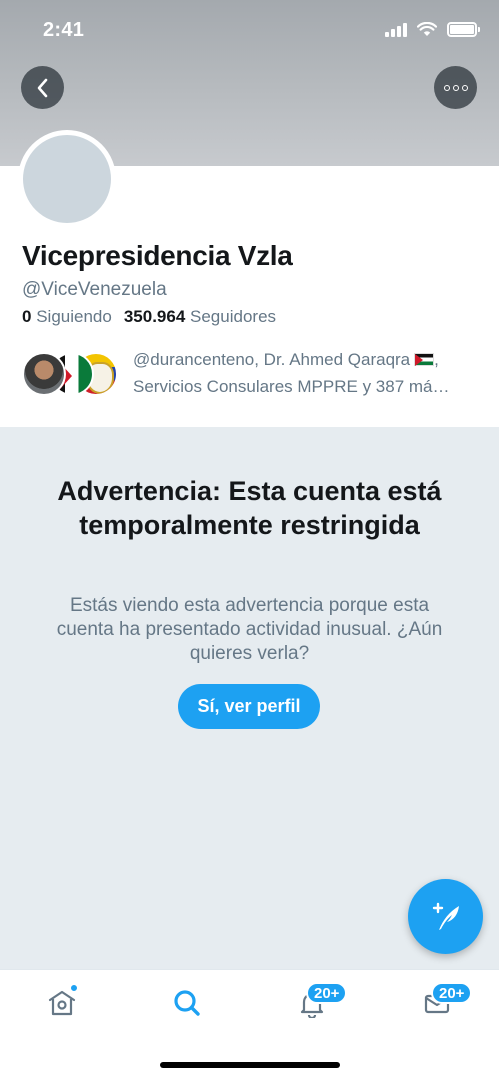 The height and width of the screenshot is (1080, 499). What do you see at coordinates (249, 706) in the screenshot?
I see `view-profile-button: Sí, ver perfil` at bounding box center [249, 706].